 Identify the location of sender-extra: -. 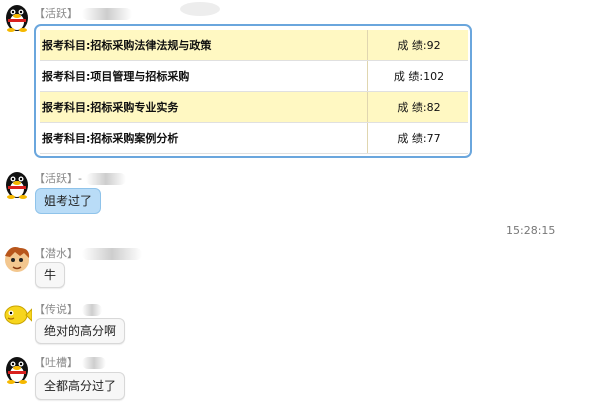
(80, 178).